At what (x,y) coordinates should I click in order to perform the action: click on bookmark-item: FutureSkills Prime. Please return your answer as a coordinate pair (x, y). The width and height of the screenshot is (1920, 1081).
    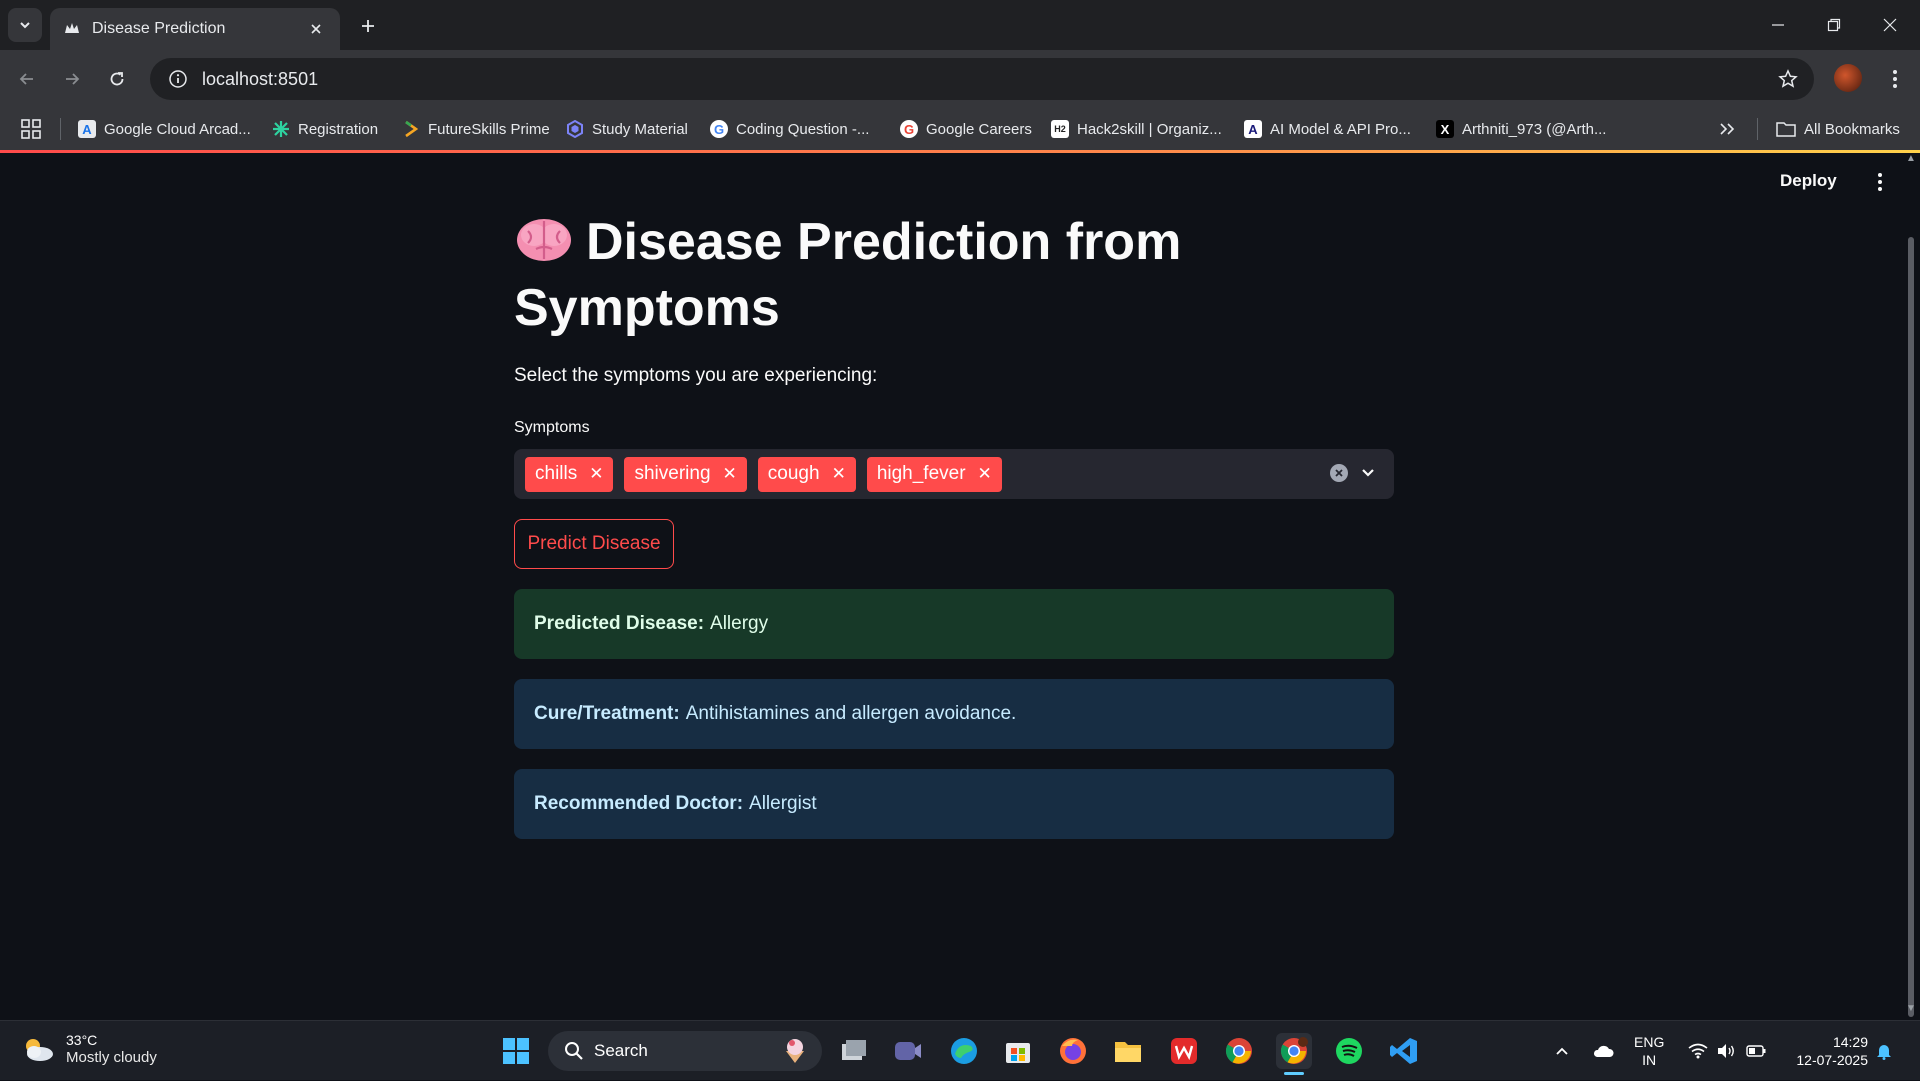
    Looking at the image, I should click on (476, 129).